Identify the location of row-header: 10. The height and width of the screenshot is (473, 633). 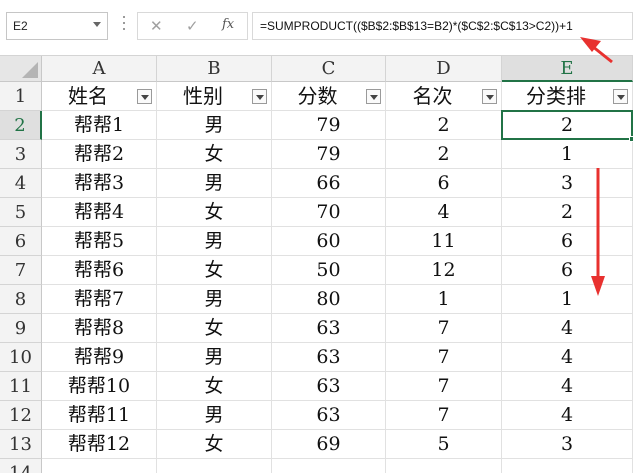
(21, 357).